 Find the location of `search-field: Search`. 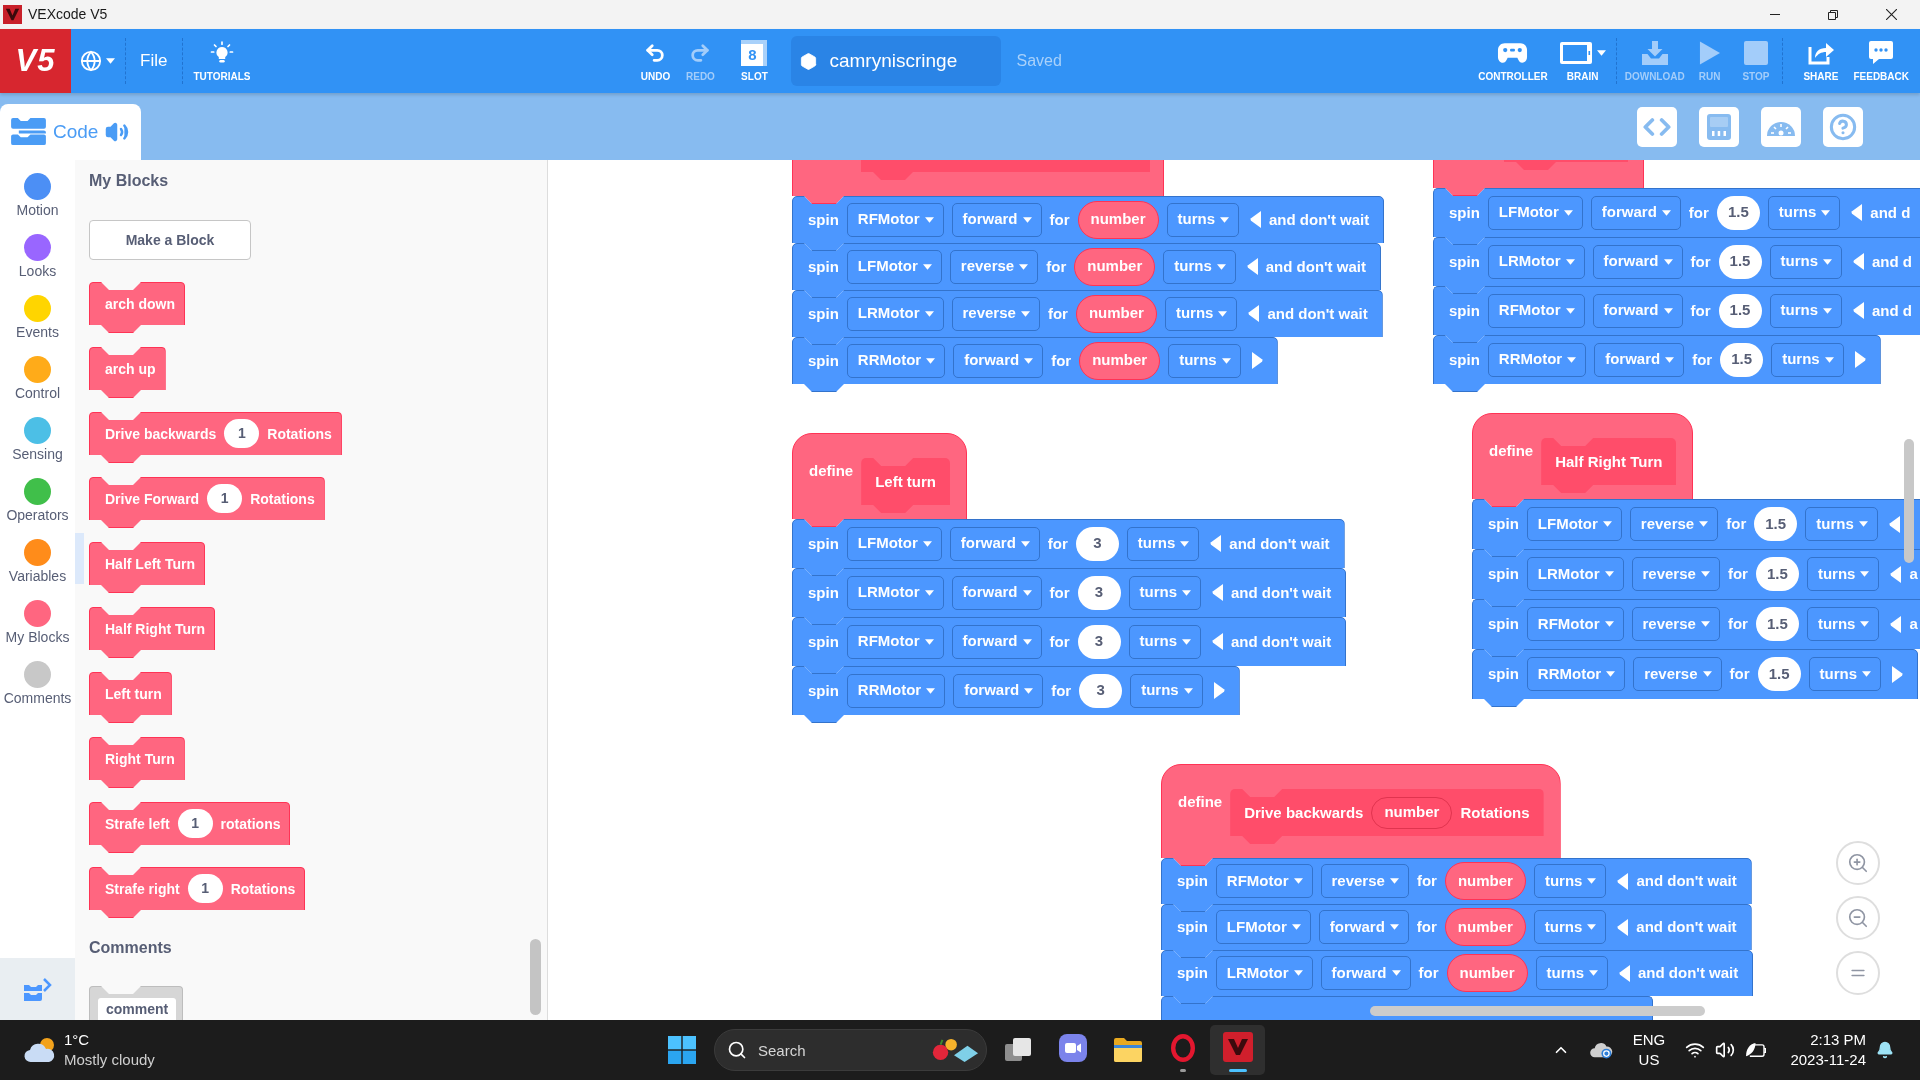

search-field: Search is located at coordinates (850, 1050).